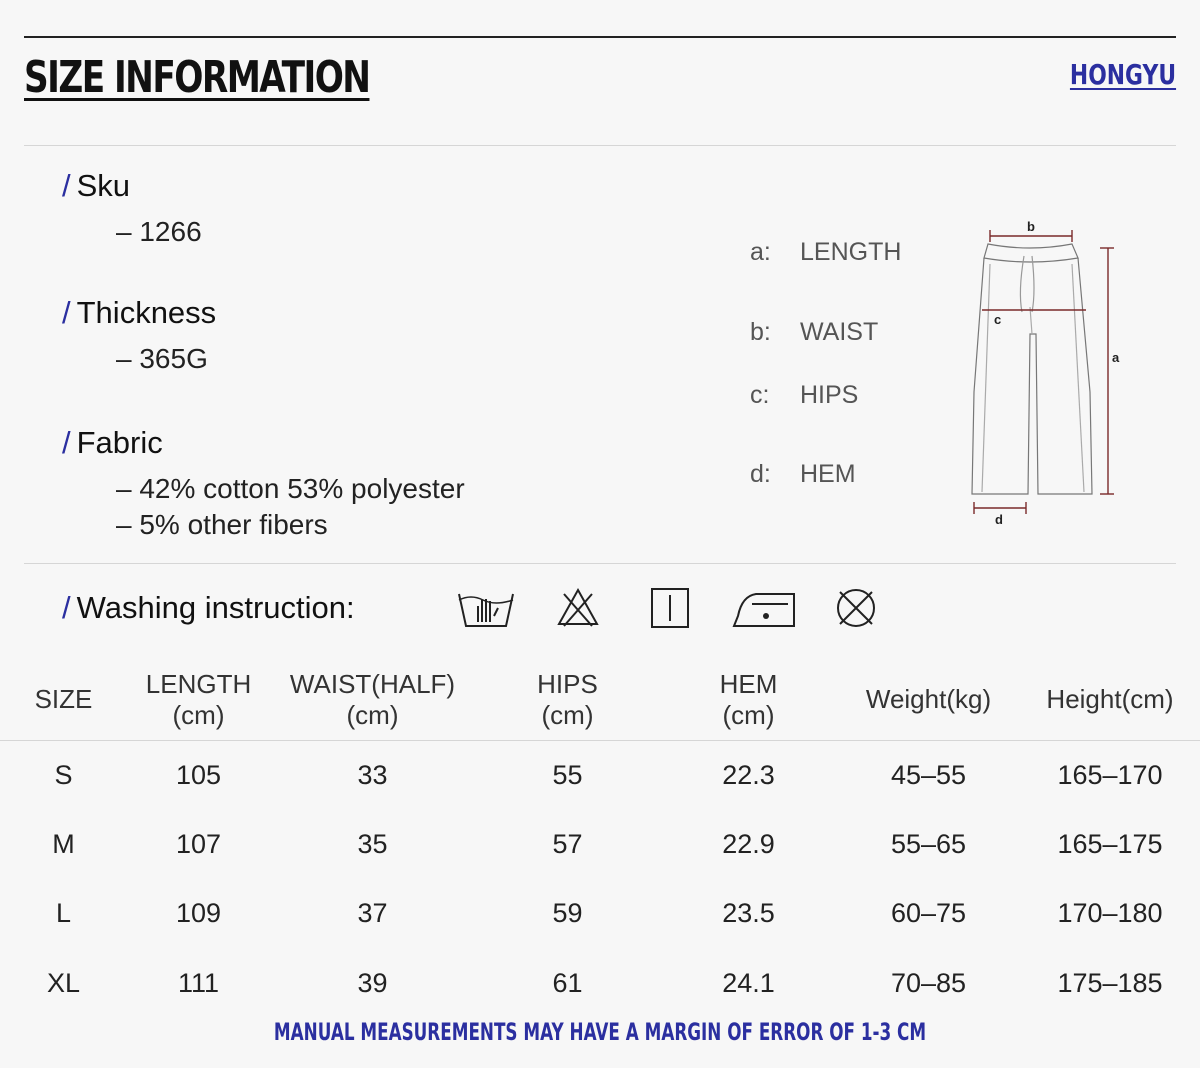  I want to click on table-cell: 57, so click(567, 843).